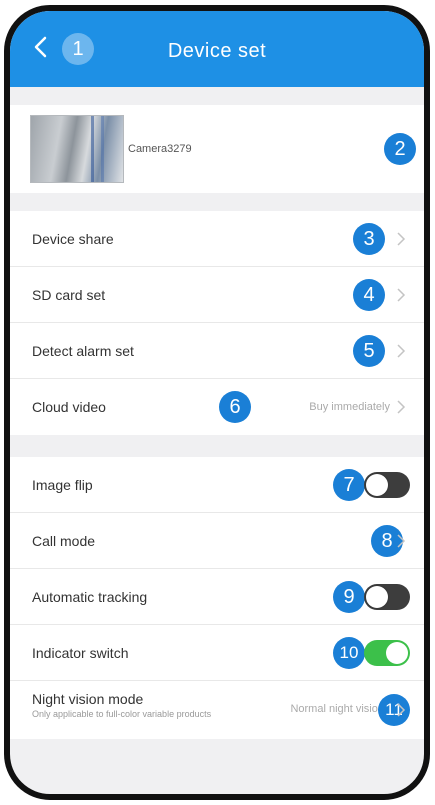 This screenshot has height=805, width=435. Describe the element at coordinates (160, 149) in the screenshot. I see `device-name: Camera3279` at that location.